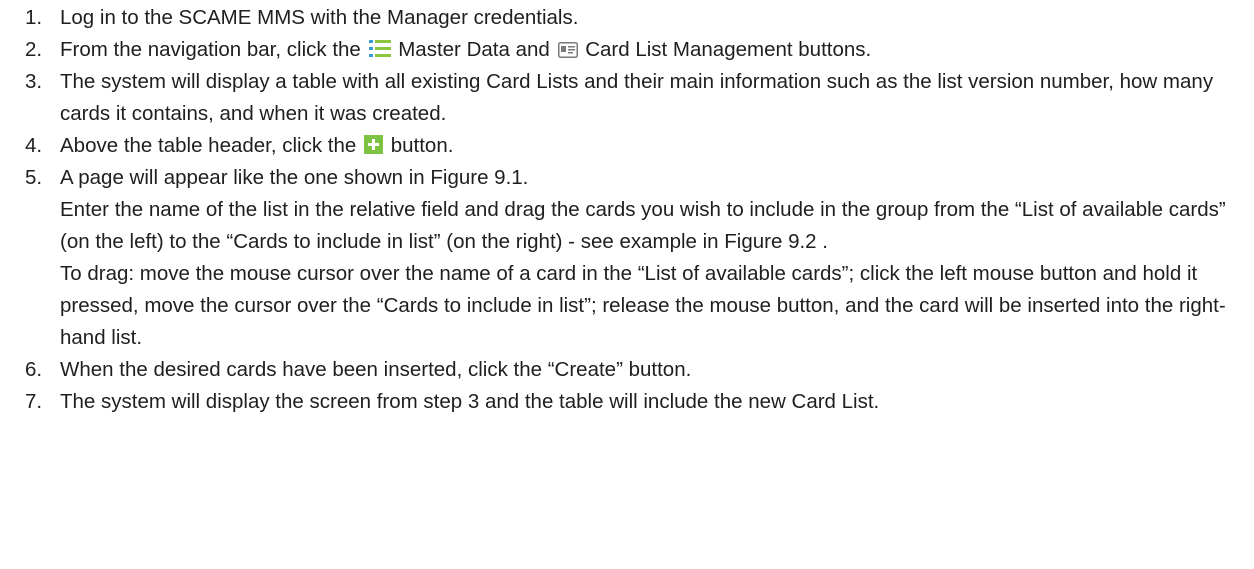 The width and height of the screenshot is (1254, 569). Describe the element at coordinates (34, 49) in the screenshot. I see `step-number: 2.` at that location.